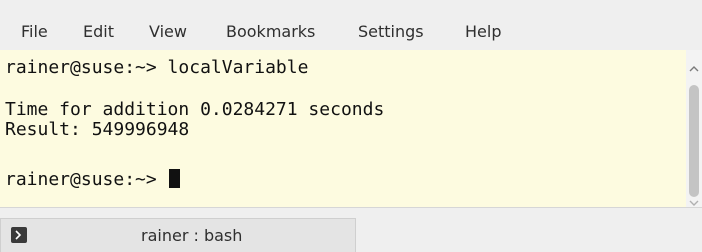 This screenshot has height=252, width=702. I want to click on terminal-line-command: rainer@suse:~> localVariable, so click(157, 67).